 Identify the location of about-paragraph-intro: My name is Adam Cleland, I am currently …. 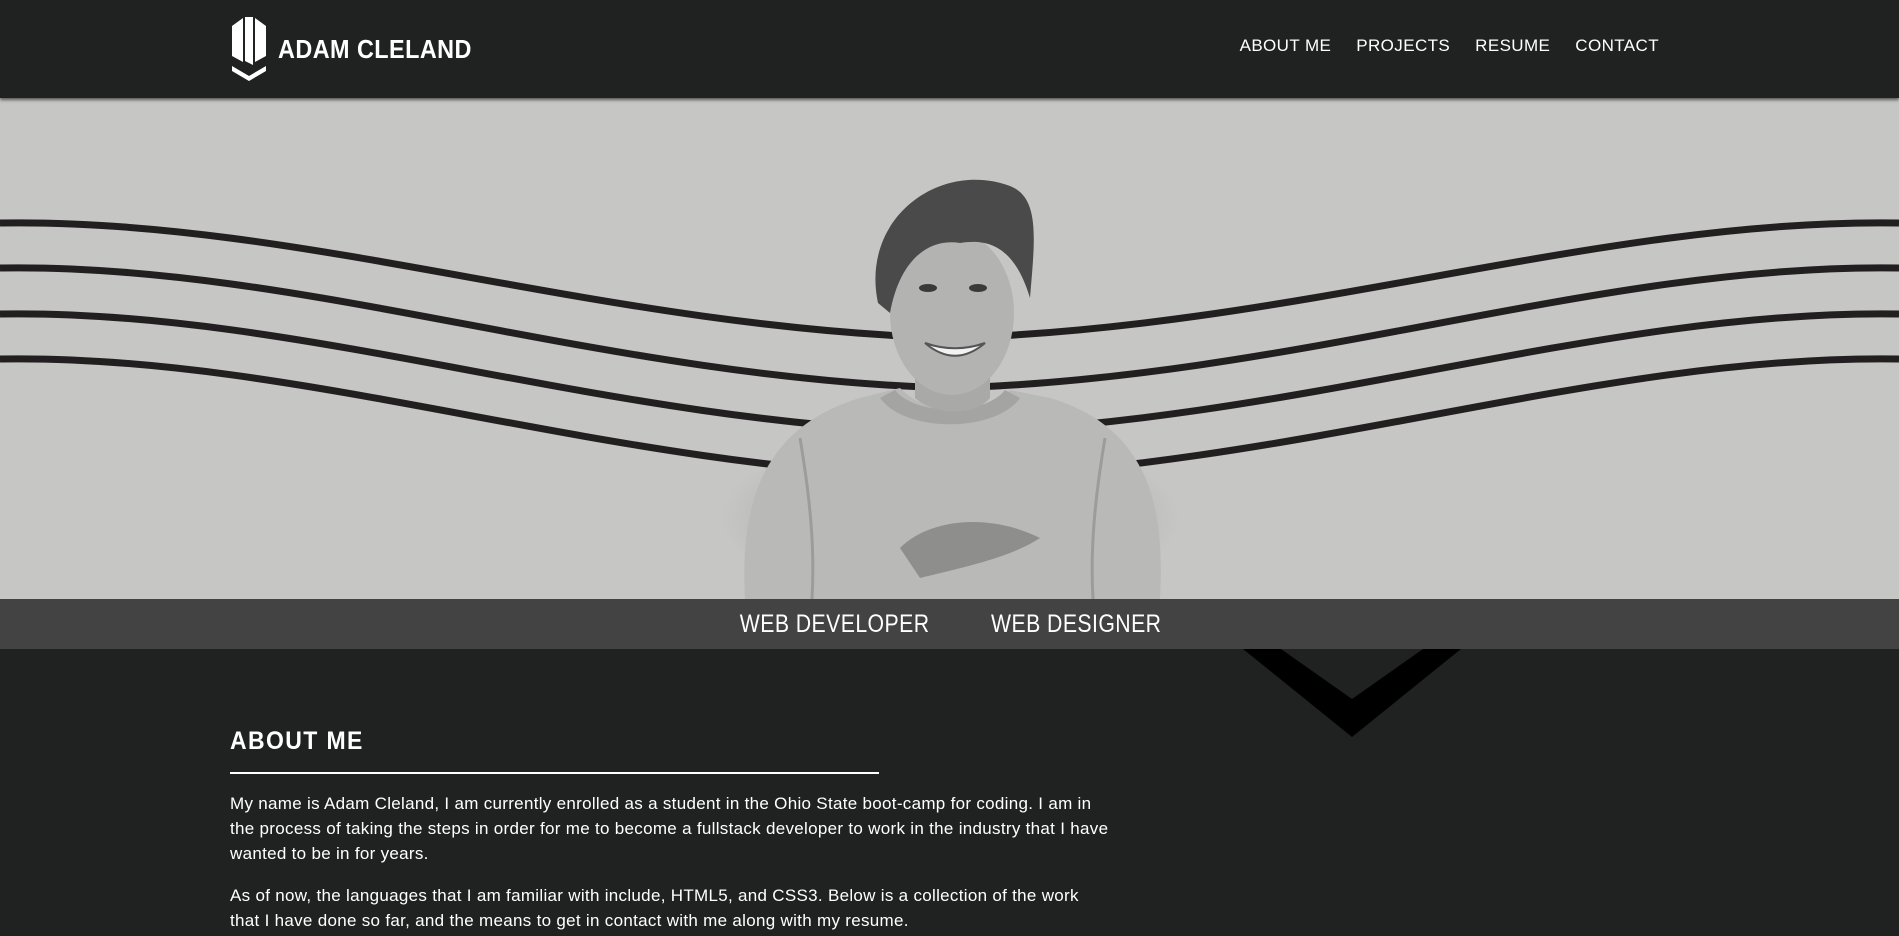
(669, 828).